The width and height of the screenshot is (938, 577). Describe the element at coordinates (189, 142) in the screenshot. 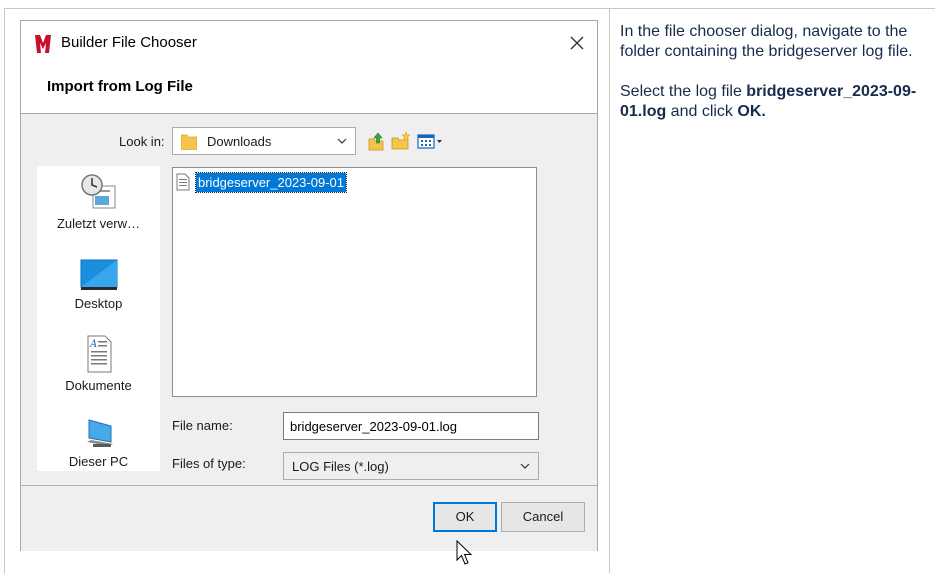

I see `folder-icon` at that location.